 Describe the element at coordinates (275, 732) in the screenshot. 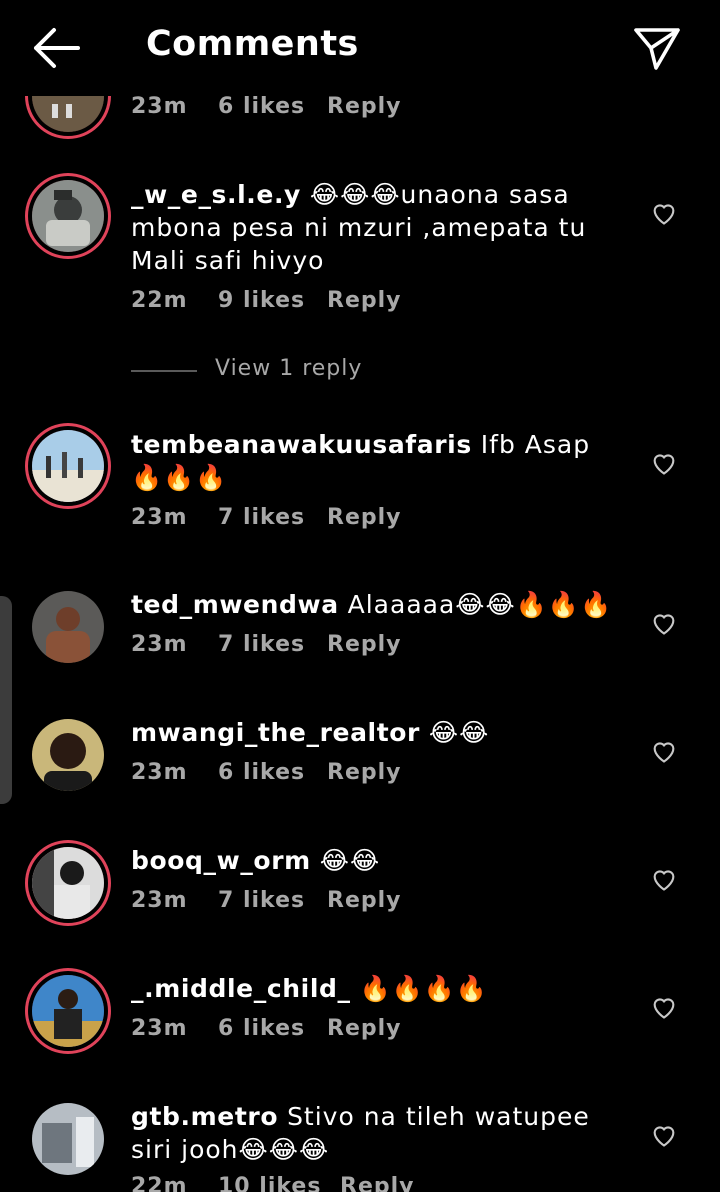

I see `comment-username: mwangi_the_realtor` at that location.